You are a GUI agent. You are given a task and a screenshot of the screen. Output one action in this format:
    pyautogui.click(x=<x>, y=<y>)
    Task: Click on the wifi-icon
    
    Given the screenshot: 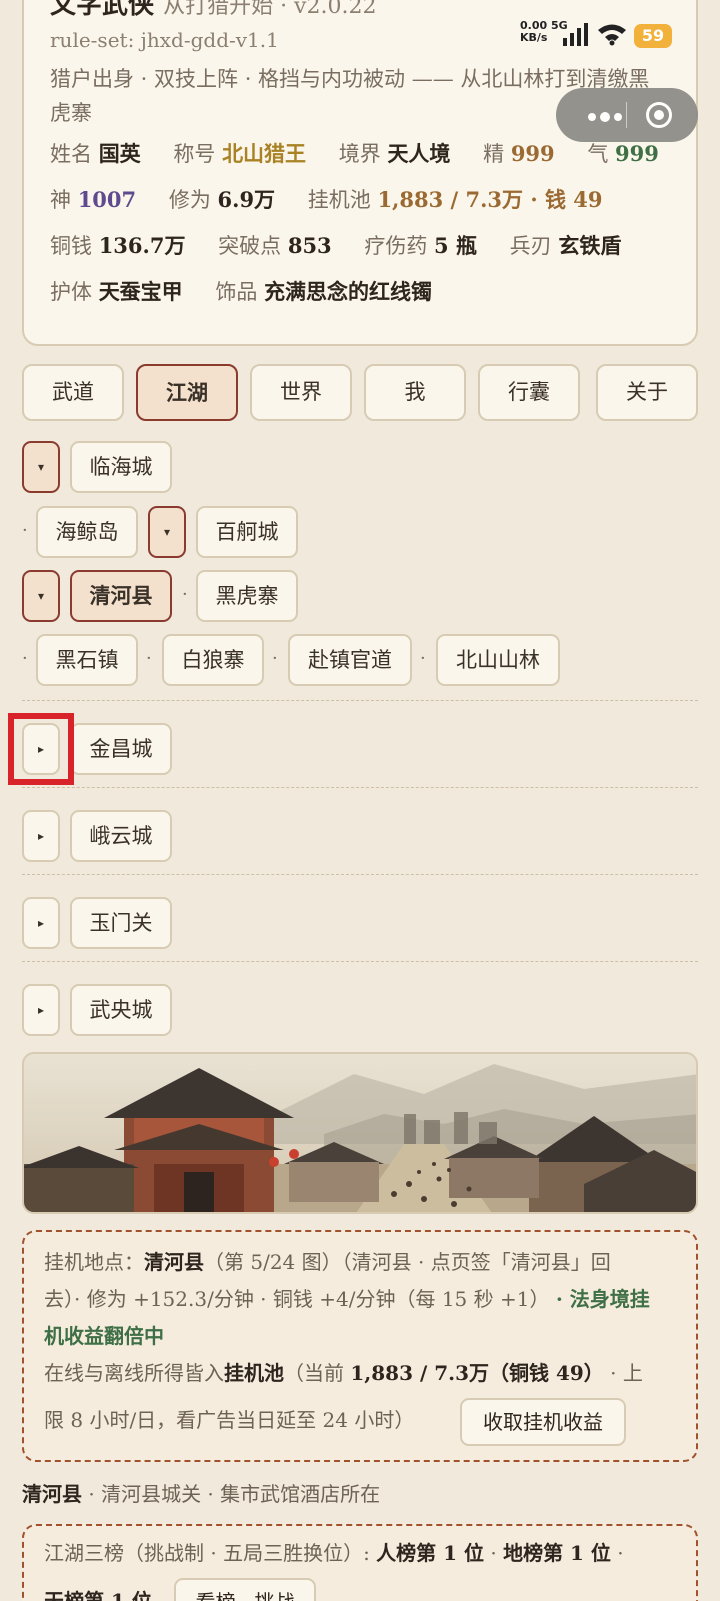 What is the action you would take?
    pyautogui.click(x=612, y=35)
    